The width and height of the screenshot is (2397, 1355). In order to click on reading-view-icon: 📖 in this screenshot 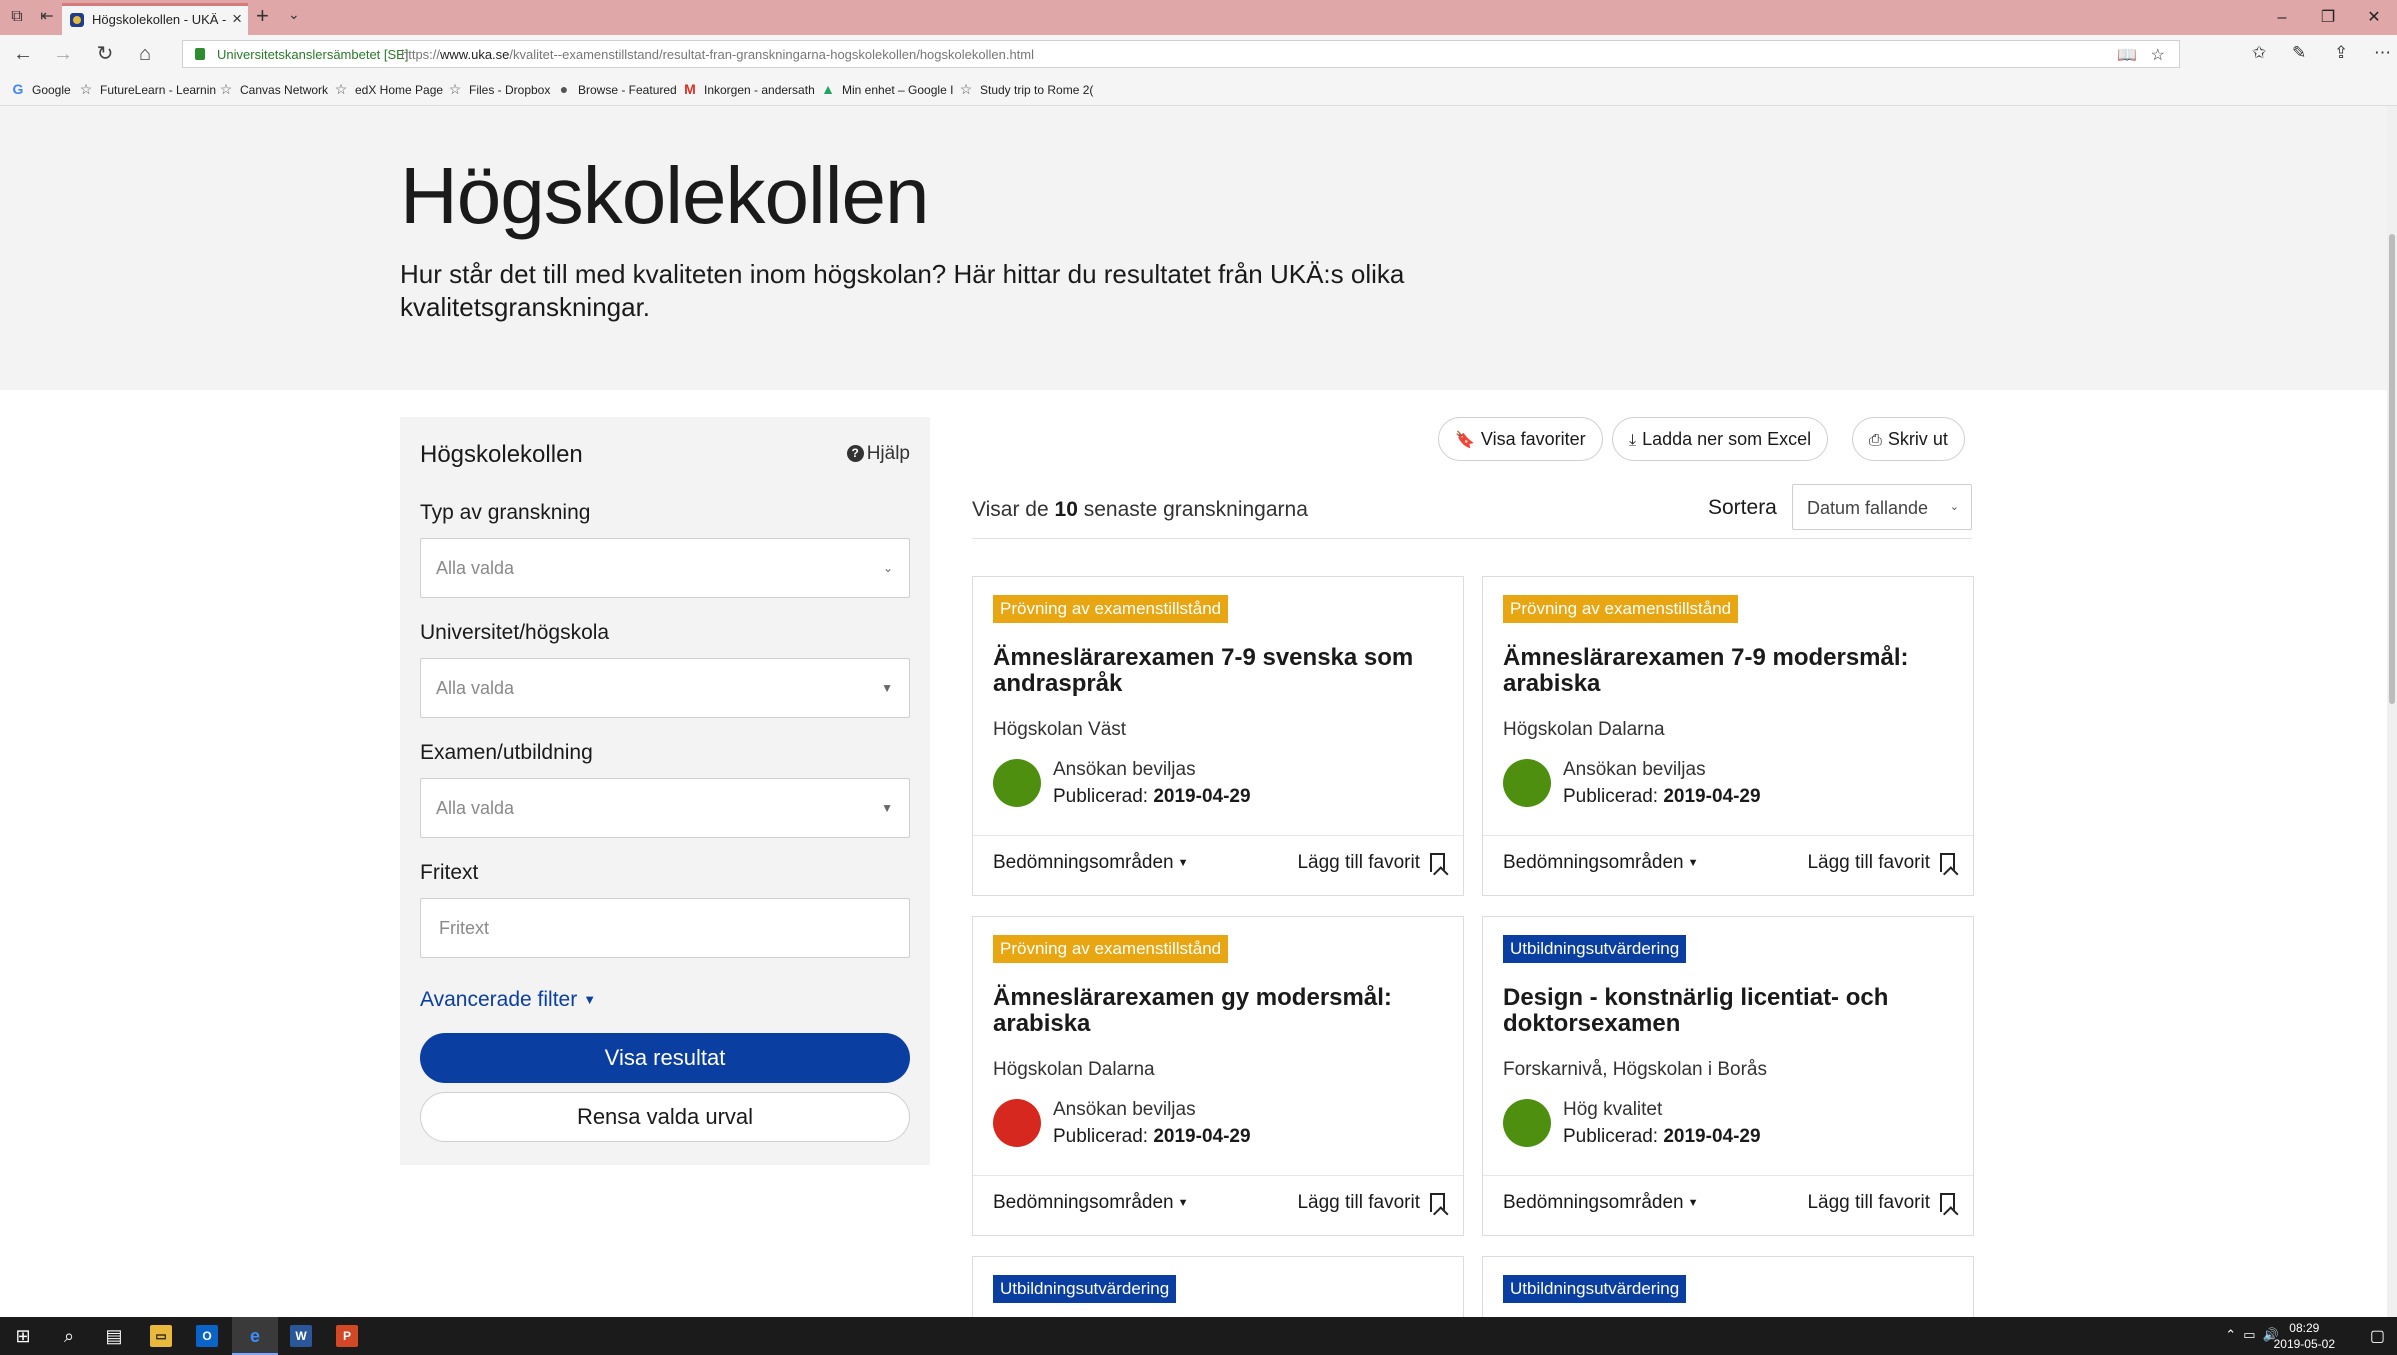, I will do `click(2127, 55)`.